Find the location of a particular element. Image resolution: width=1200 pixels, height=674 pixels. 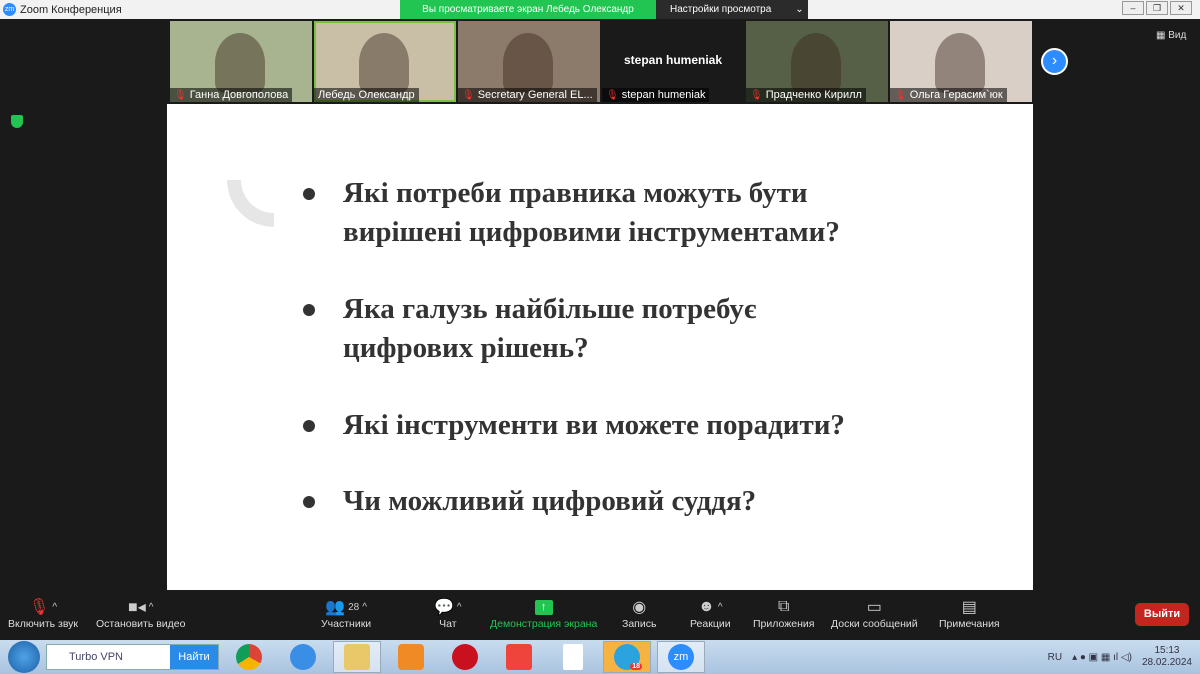

close-button: ✕ is located at coordinates (1181, 8).